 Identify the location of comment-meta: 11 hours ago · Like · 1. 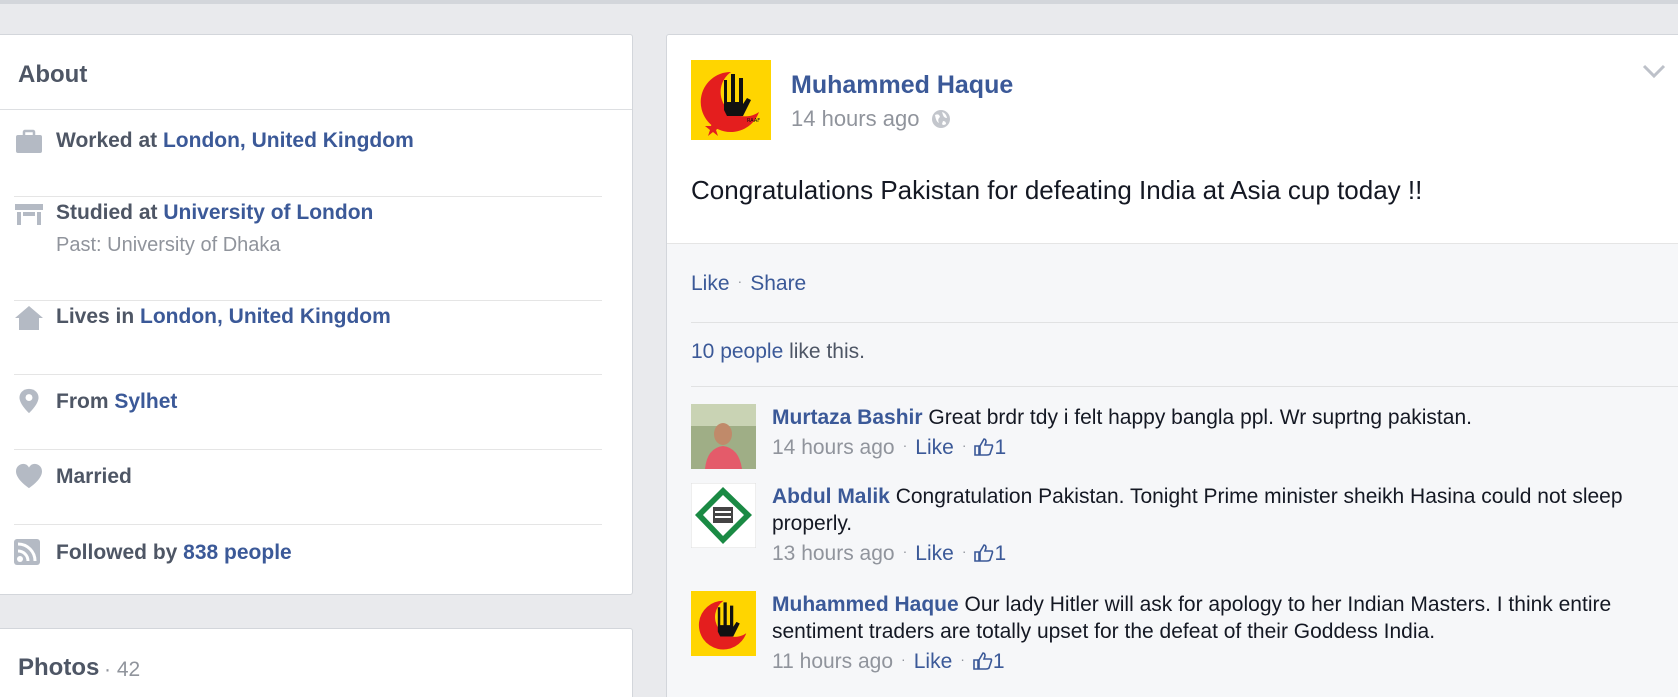
(888, 661).